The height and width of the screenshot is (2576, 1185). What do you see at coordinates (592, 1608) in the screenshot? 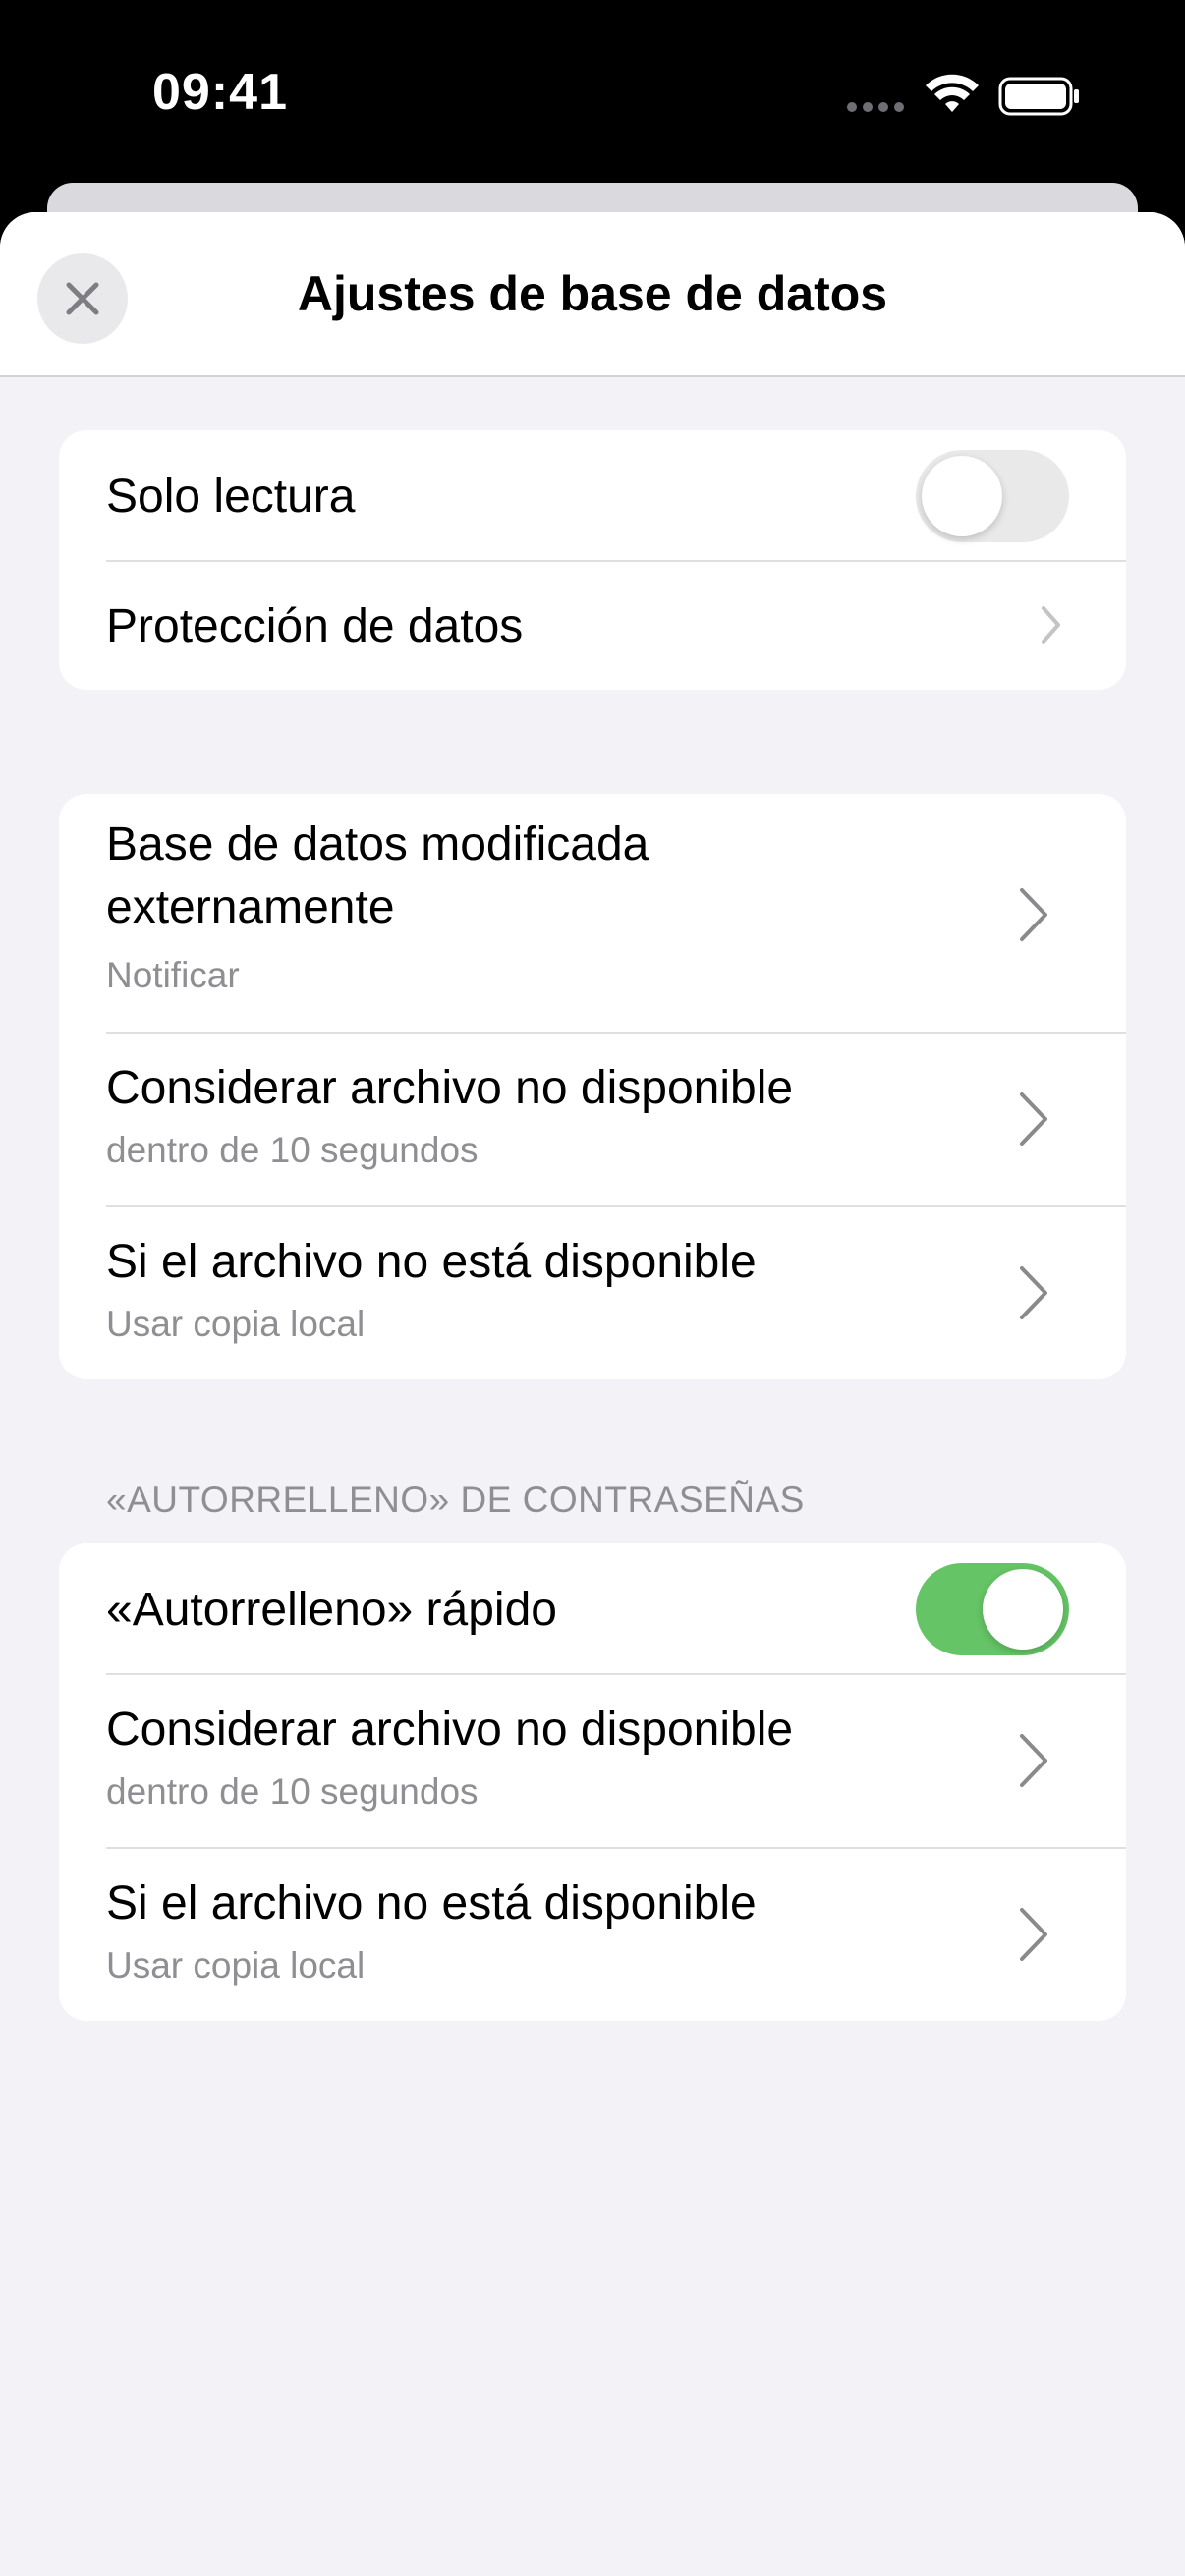
I see `quick-autofill-row: «Autorrelleno» rápido` at bounding box center [592, 1608].